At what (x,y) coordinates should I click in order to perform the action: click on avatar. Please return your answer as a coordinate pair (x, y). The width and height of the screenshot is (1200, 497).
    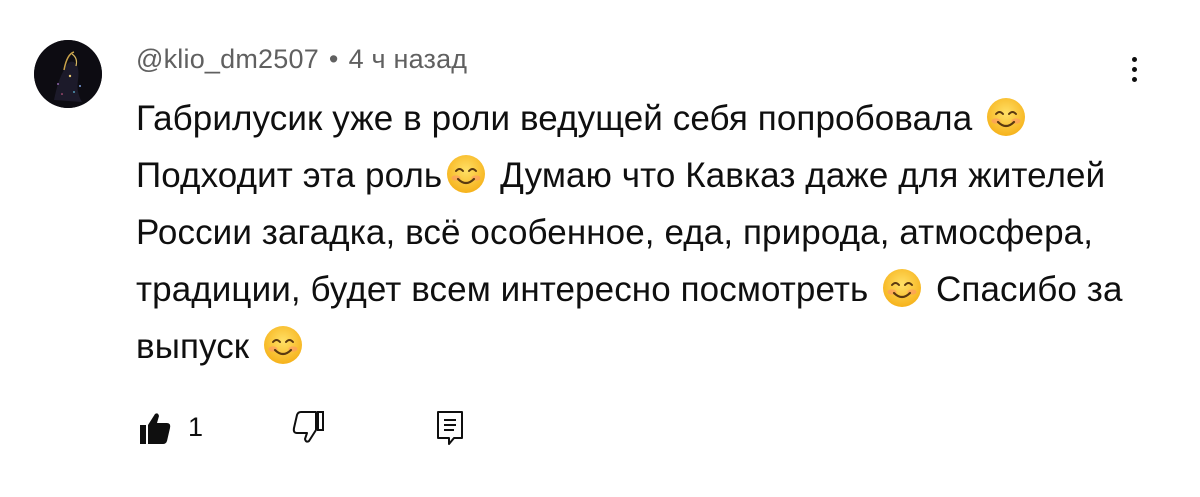
    Looking at the image, I should click on (68, 74).